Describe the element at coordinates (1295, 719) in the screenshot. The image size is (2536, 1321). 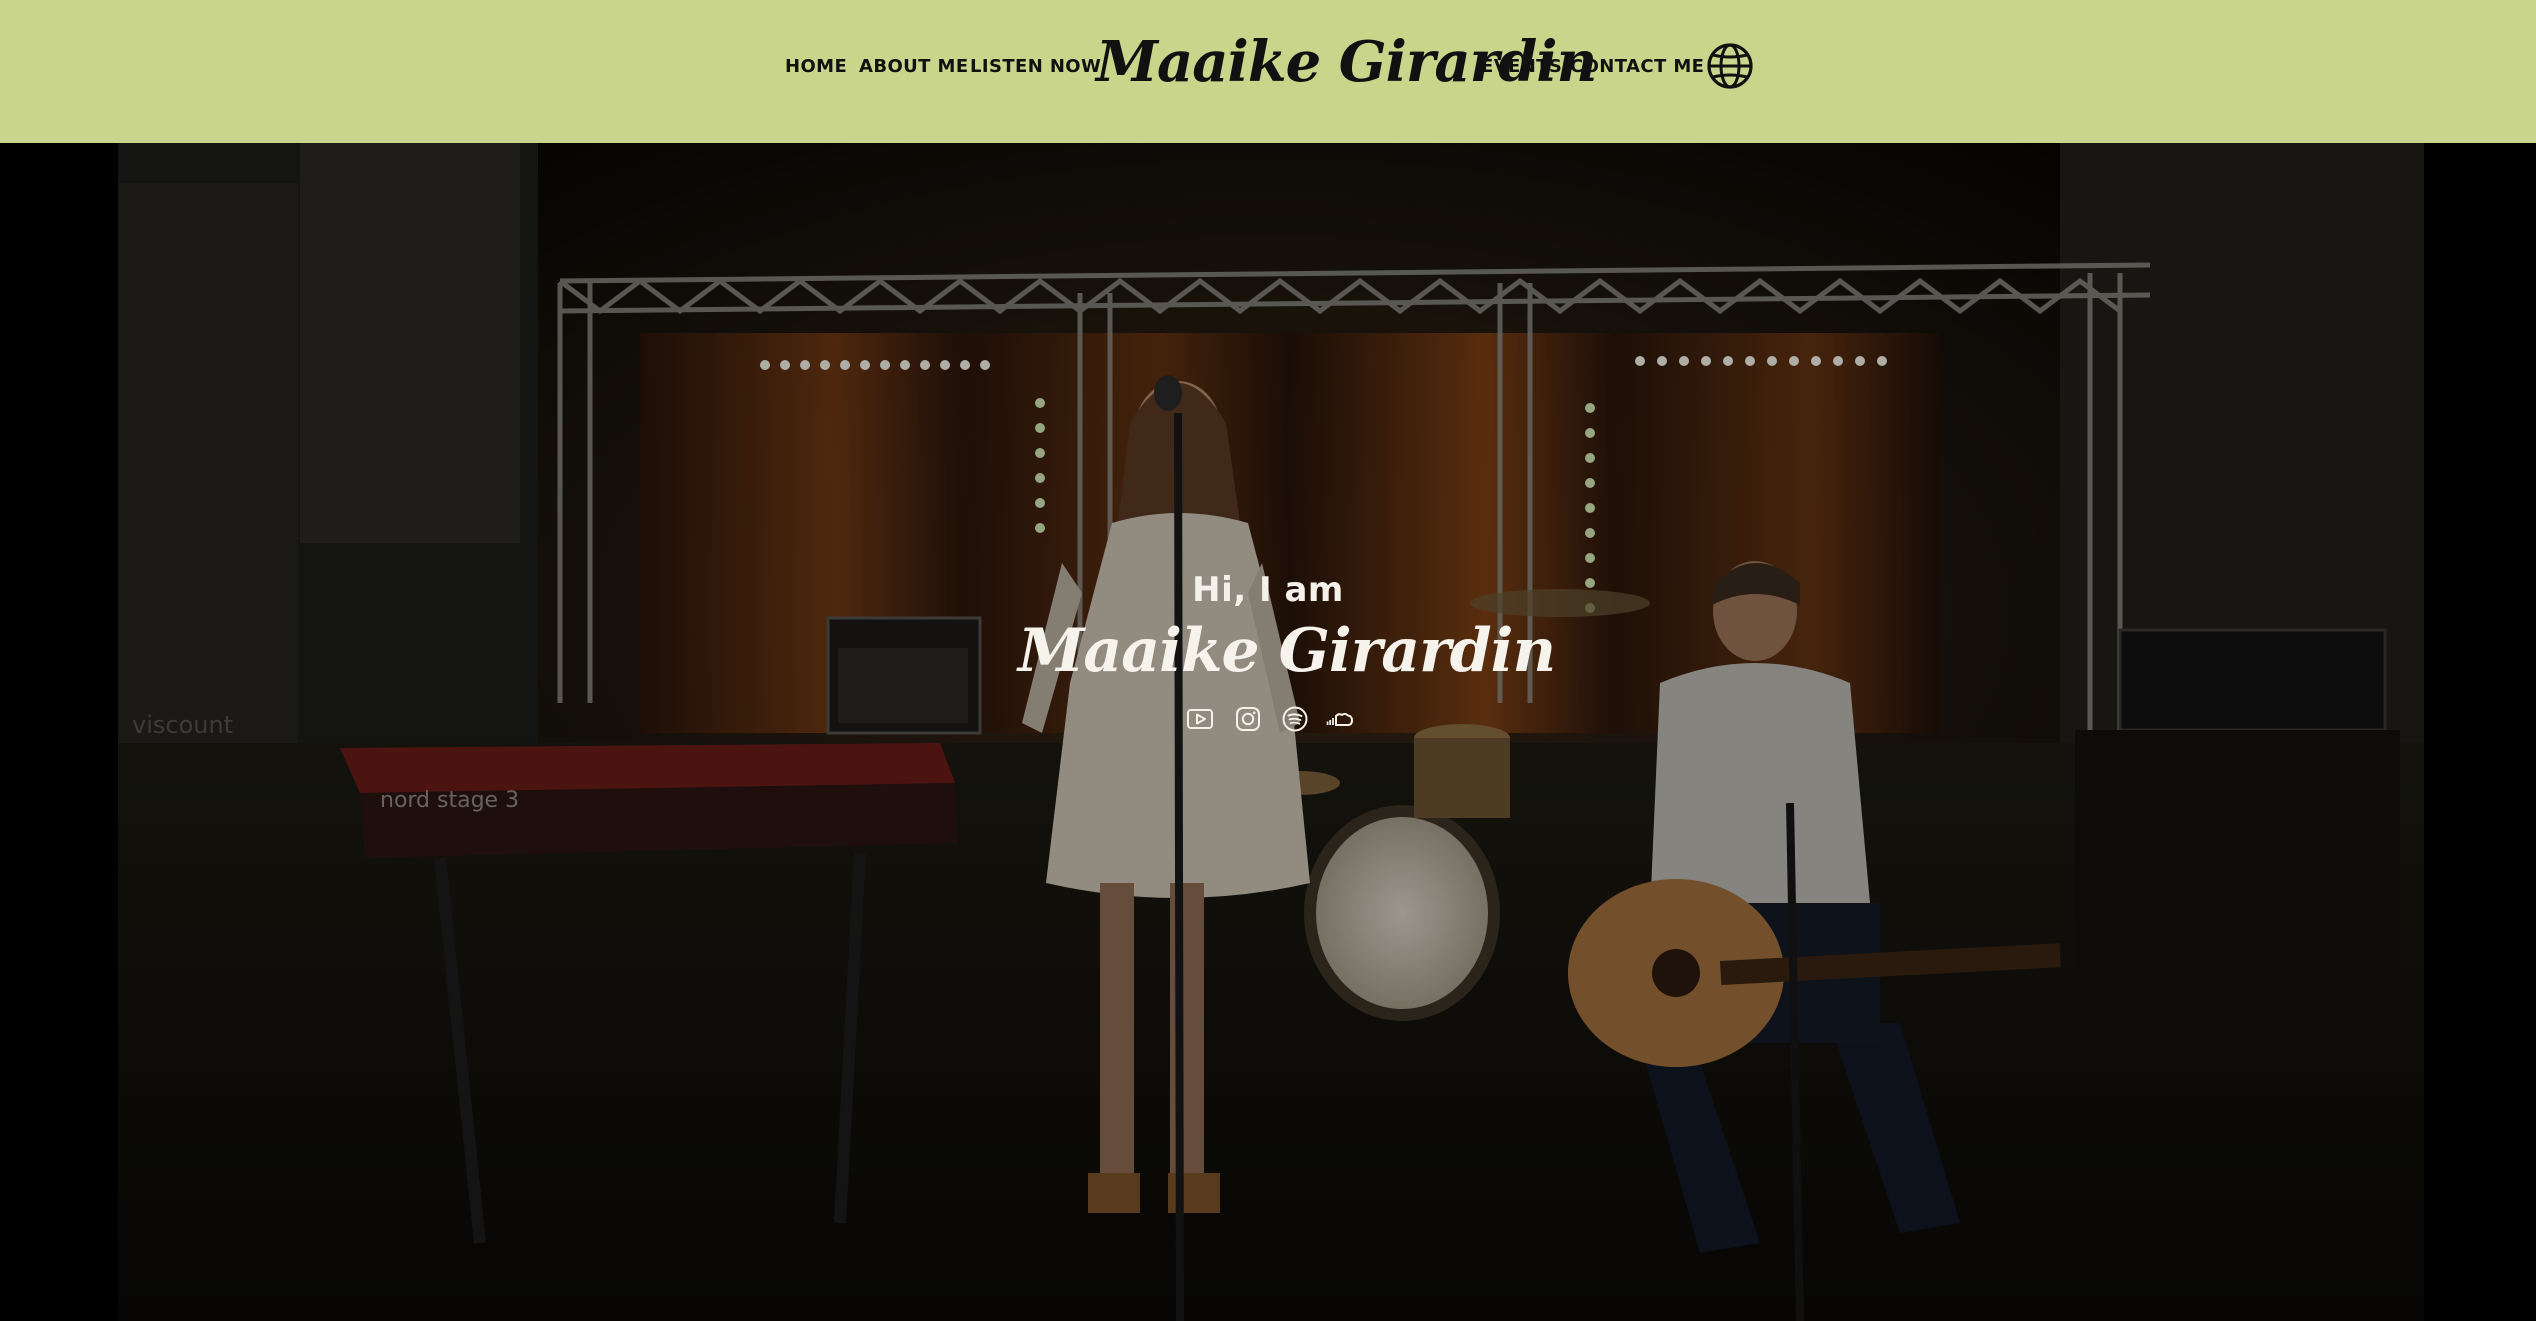
I see `spotify-icon` at that location.